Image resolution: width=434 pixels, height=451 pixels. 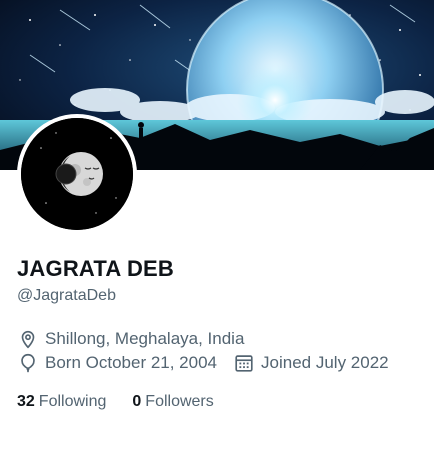 I want to click on avatar-image, so click(x=77, y=174).